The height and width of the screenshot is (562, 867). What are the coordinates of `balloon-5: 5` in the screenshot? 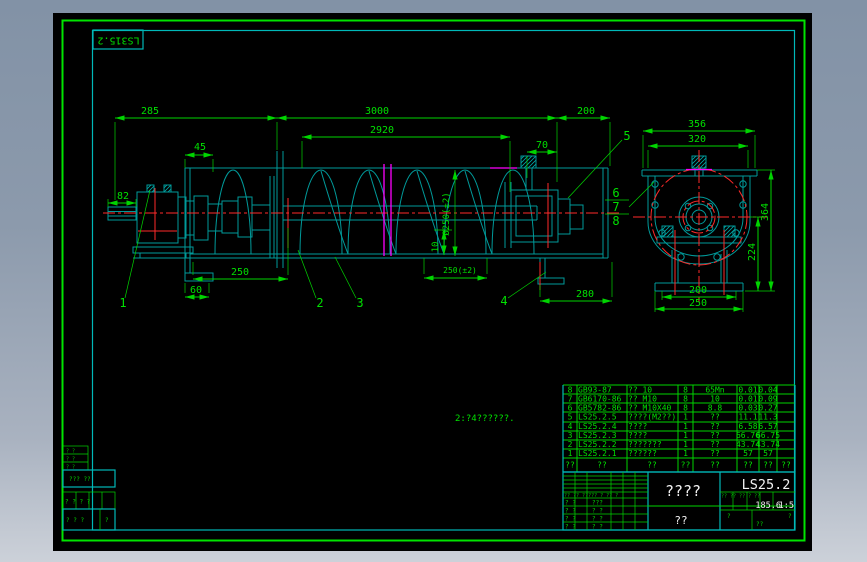 It's located at (626, 136).